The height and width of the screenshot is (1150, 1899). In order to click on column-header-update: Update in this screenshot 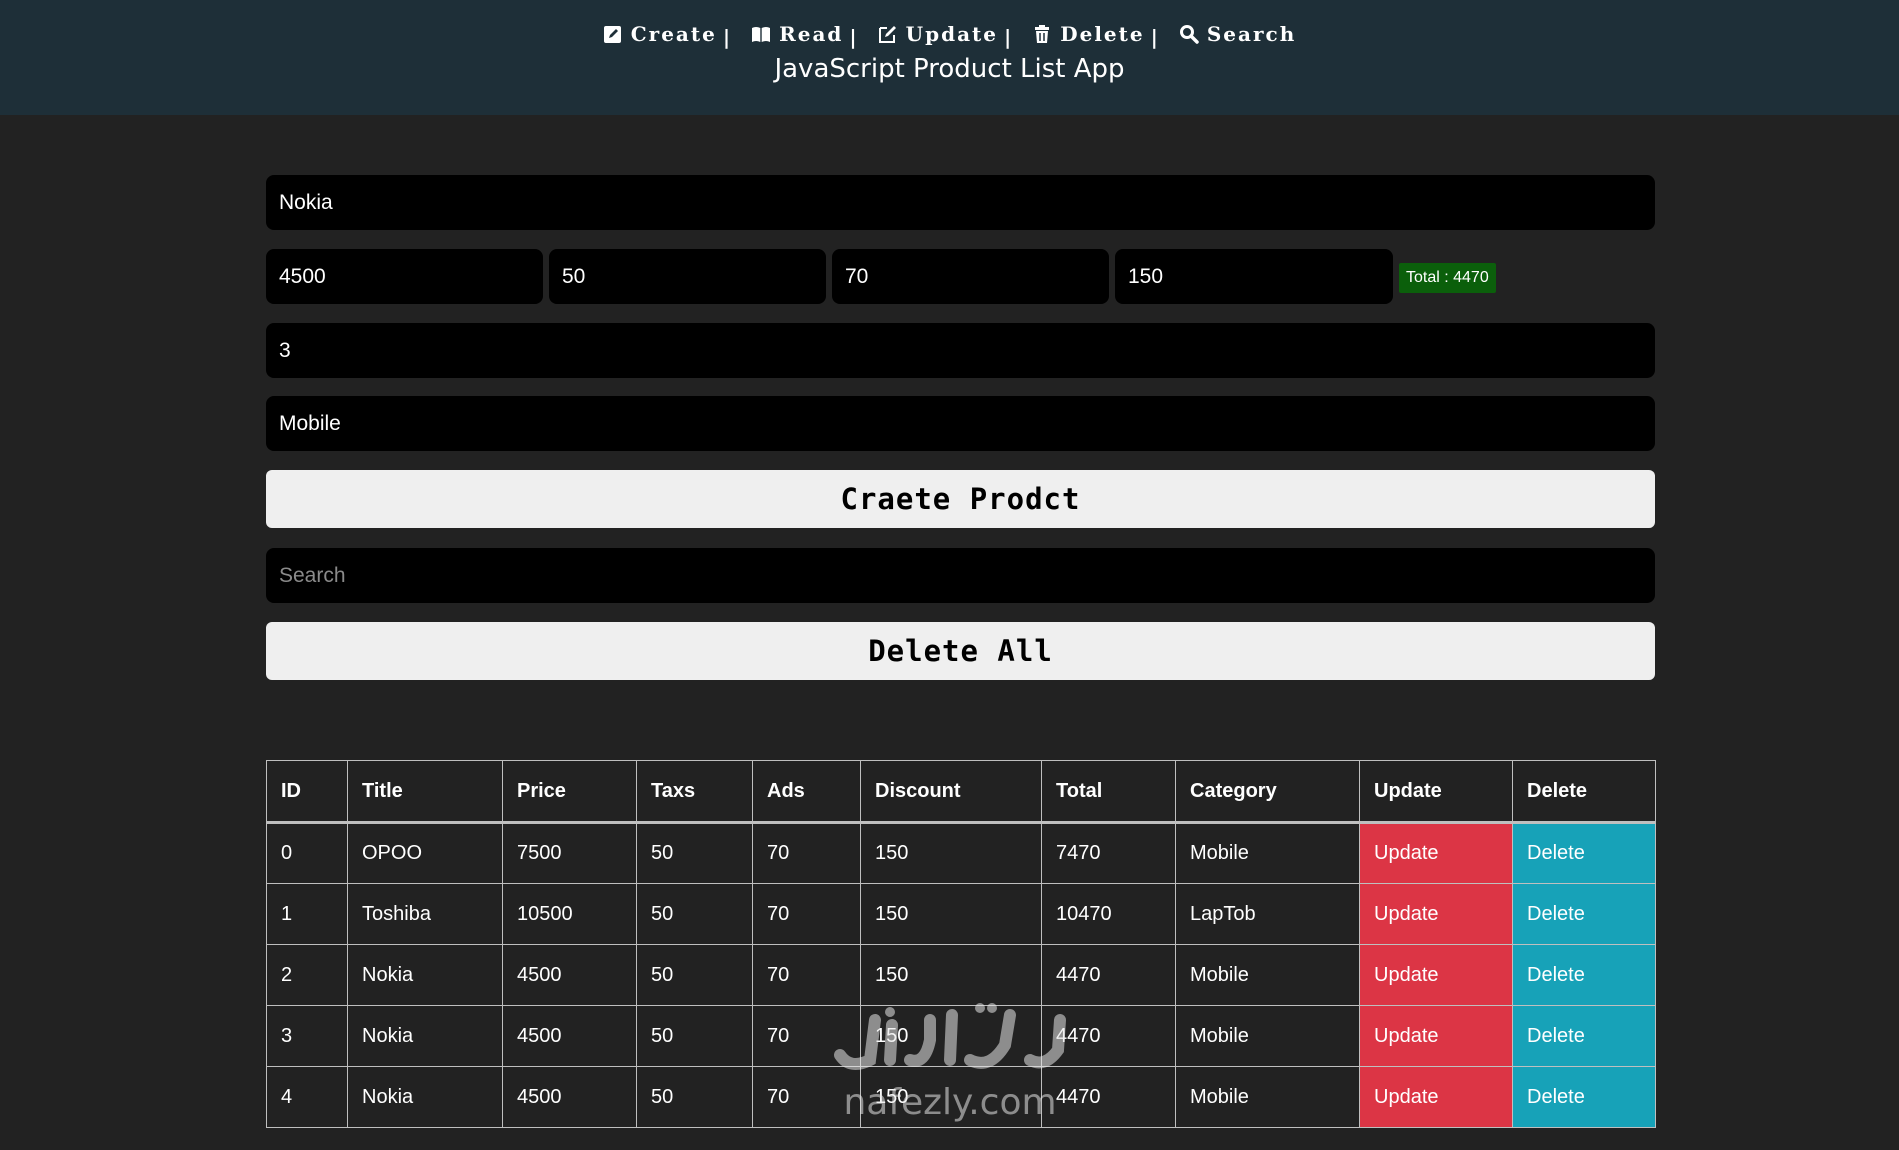, I will do `click(1436, 792)`.